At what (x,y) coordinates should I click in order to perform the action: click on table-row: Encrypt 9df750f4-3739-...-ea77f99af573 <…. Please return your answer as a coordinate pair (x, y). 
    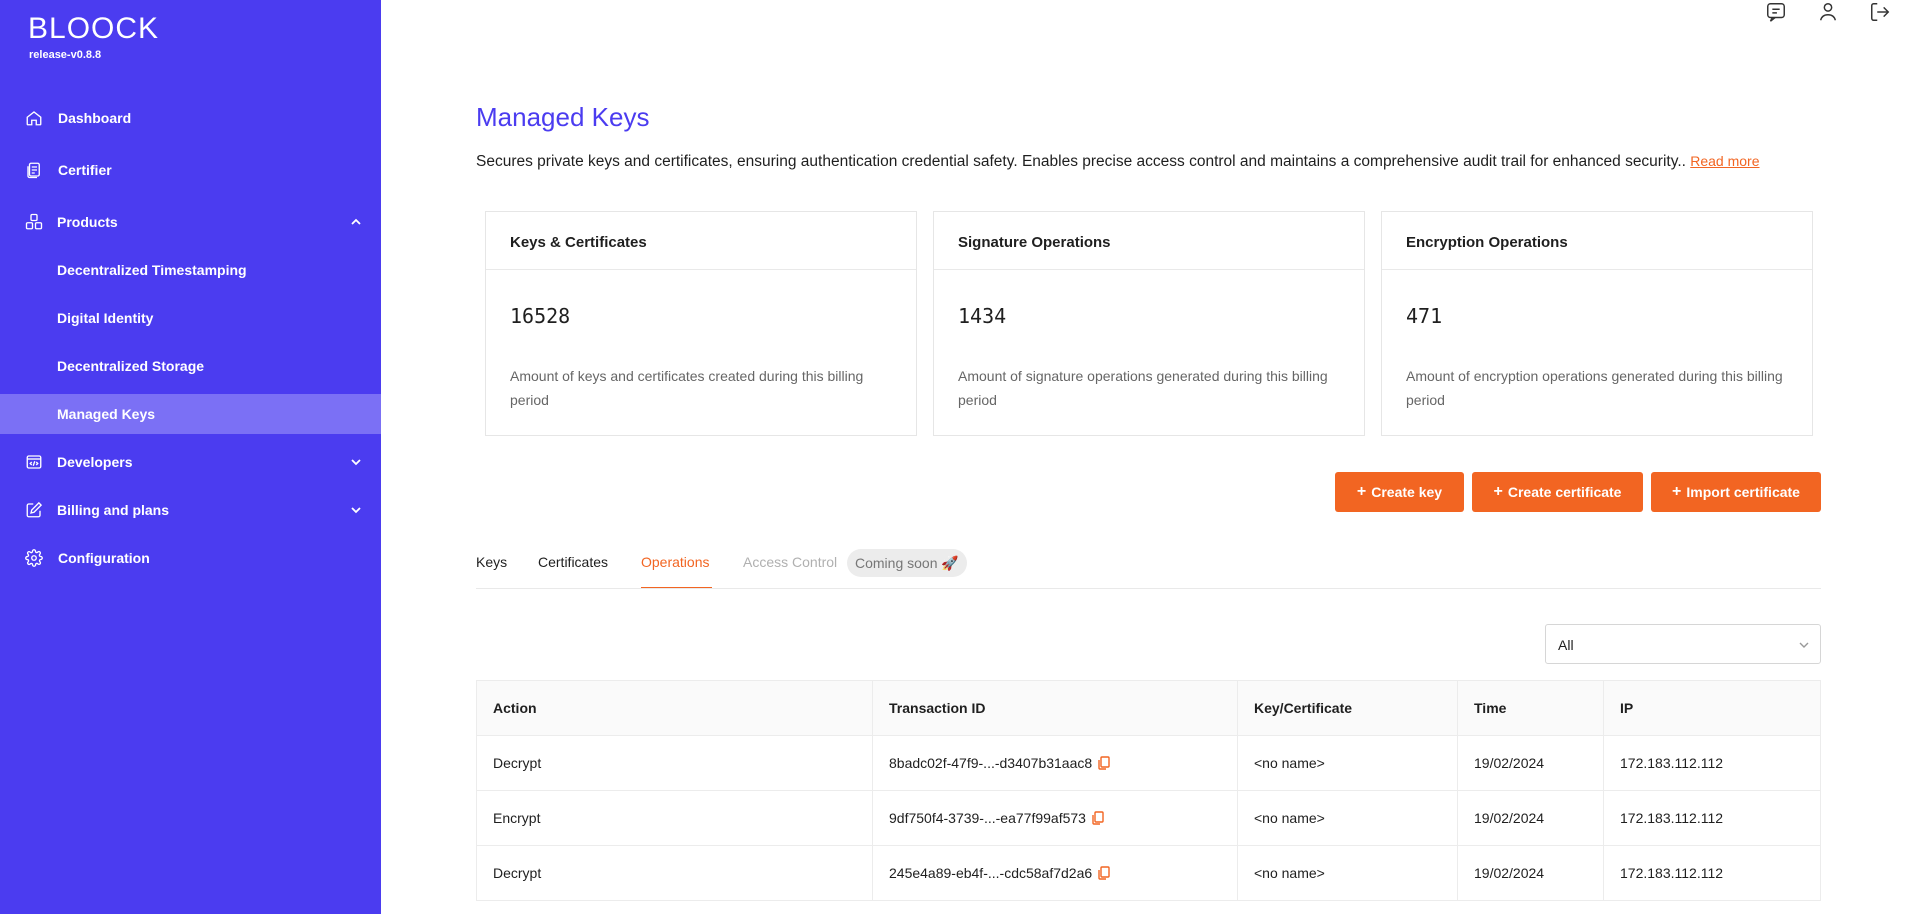
    Looking at the image, I should click on (1148, 818).